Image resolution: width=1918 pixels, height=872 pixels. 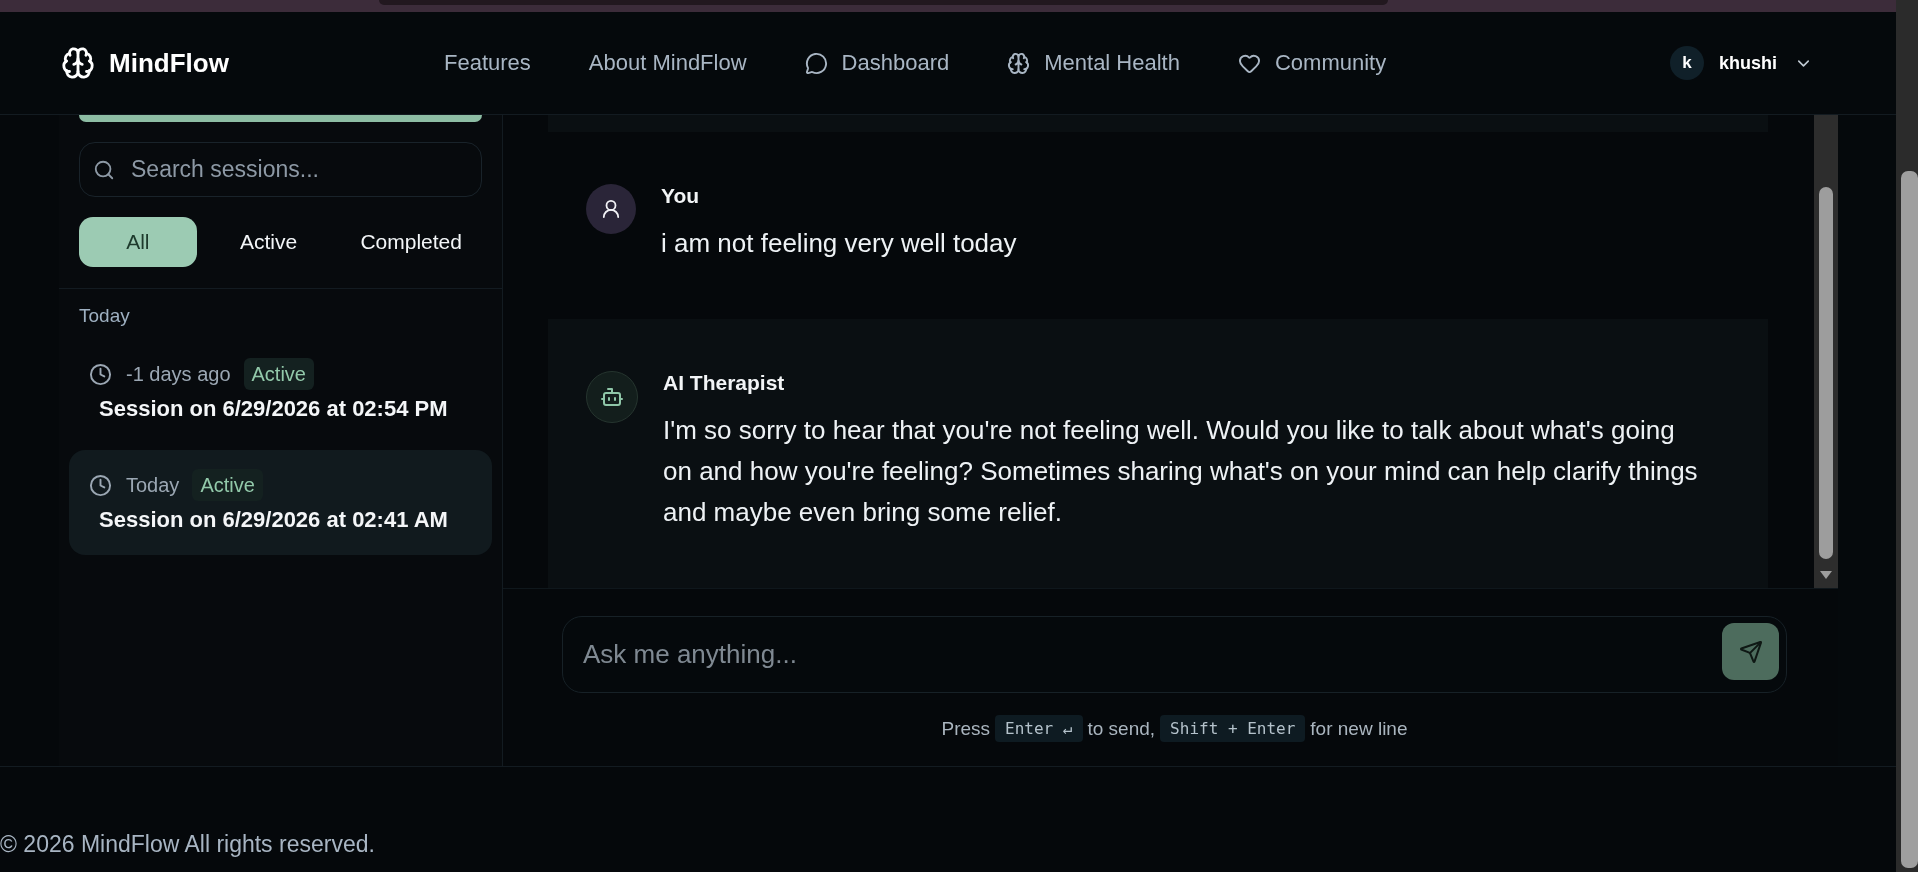 What do you see at coordinates (104, 170) in the screenshot?
I see `search-icon` at bounding box center [104, 170].